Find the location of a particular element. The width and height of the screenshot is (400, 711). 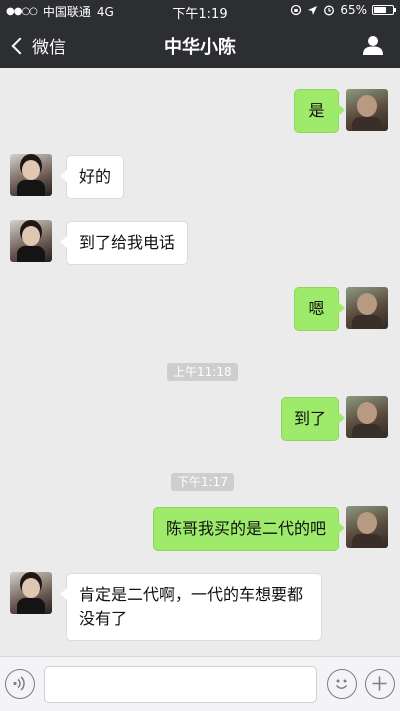

emoji-button is located at coordinates (342, 684).